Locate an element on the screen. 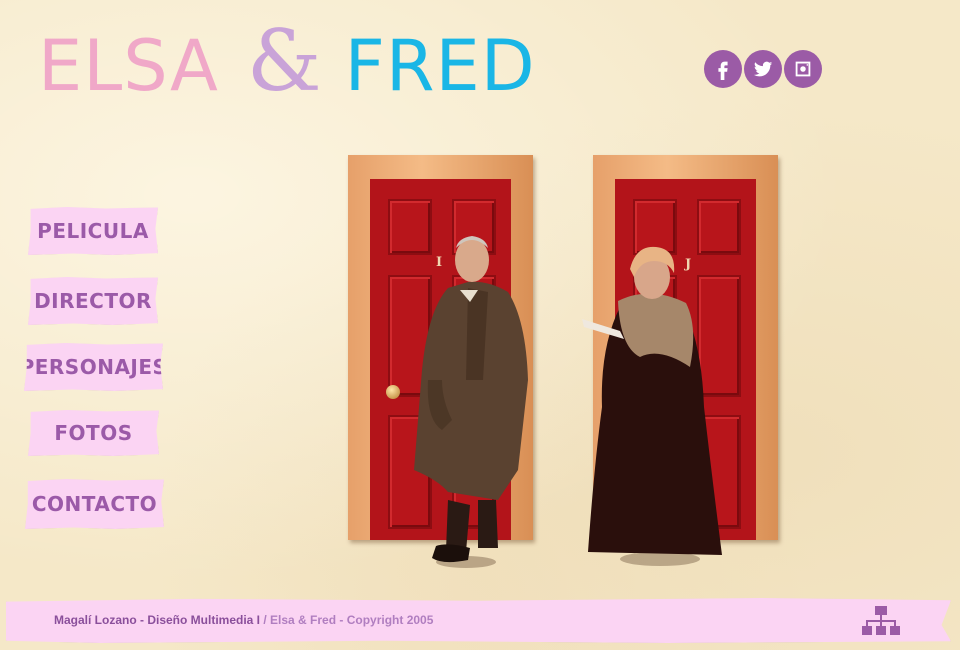 The image size is (960, 650). nav-item-fotos: FOTOS is located at coordinates (93, 433).